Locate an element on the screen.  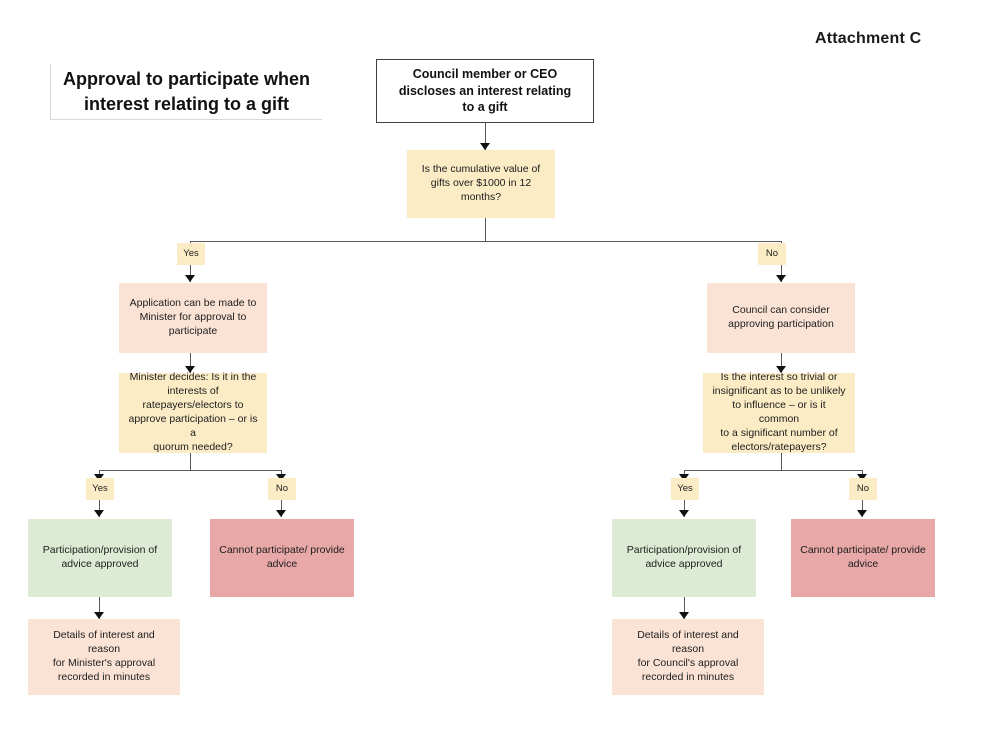
connector-decision-value-down is located at coordinates (485, 230).